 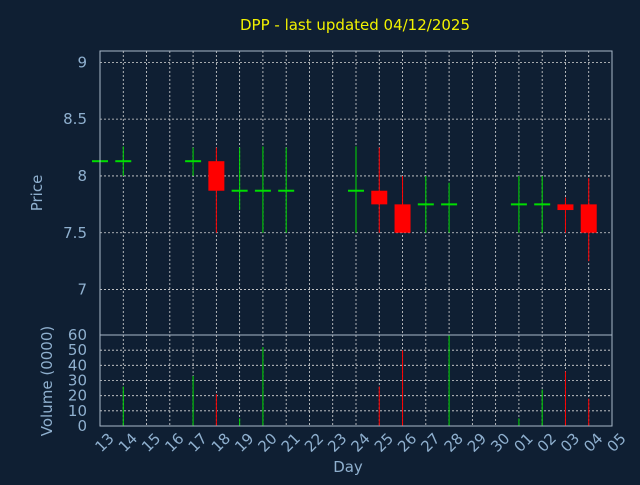 What do you see at coordinates (82, 62) in the screenshot?
I see `price-tick-label: 9` at bounding box center [82, 62].